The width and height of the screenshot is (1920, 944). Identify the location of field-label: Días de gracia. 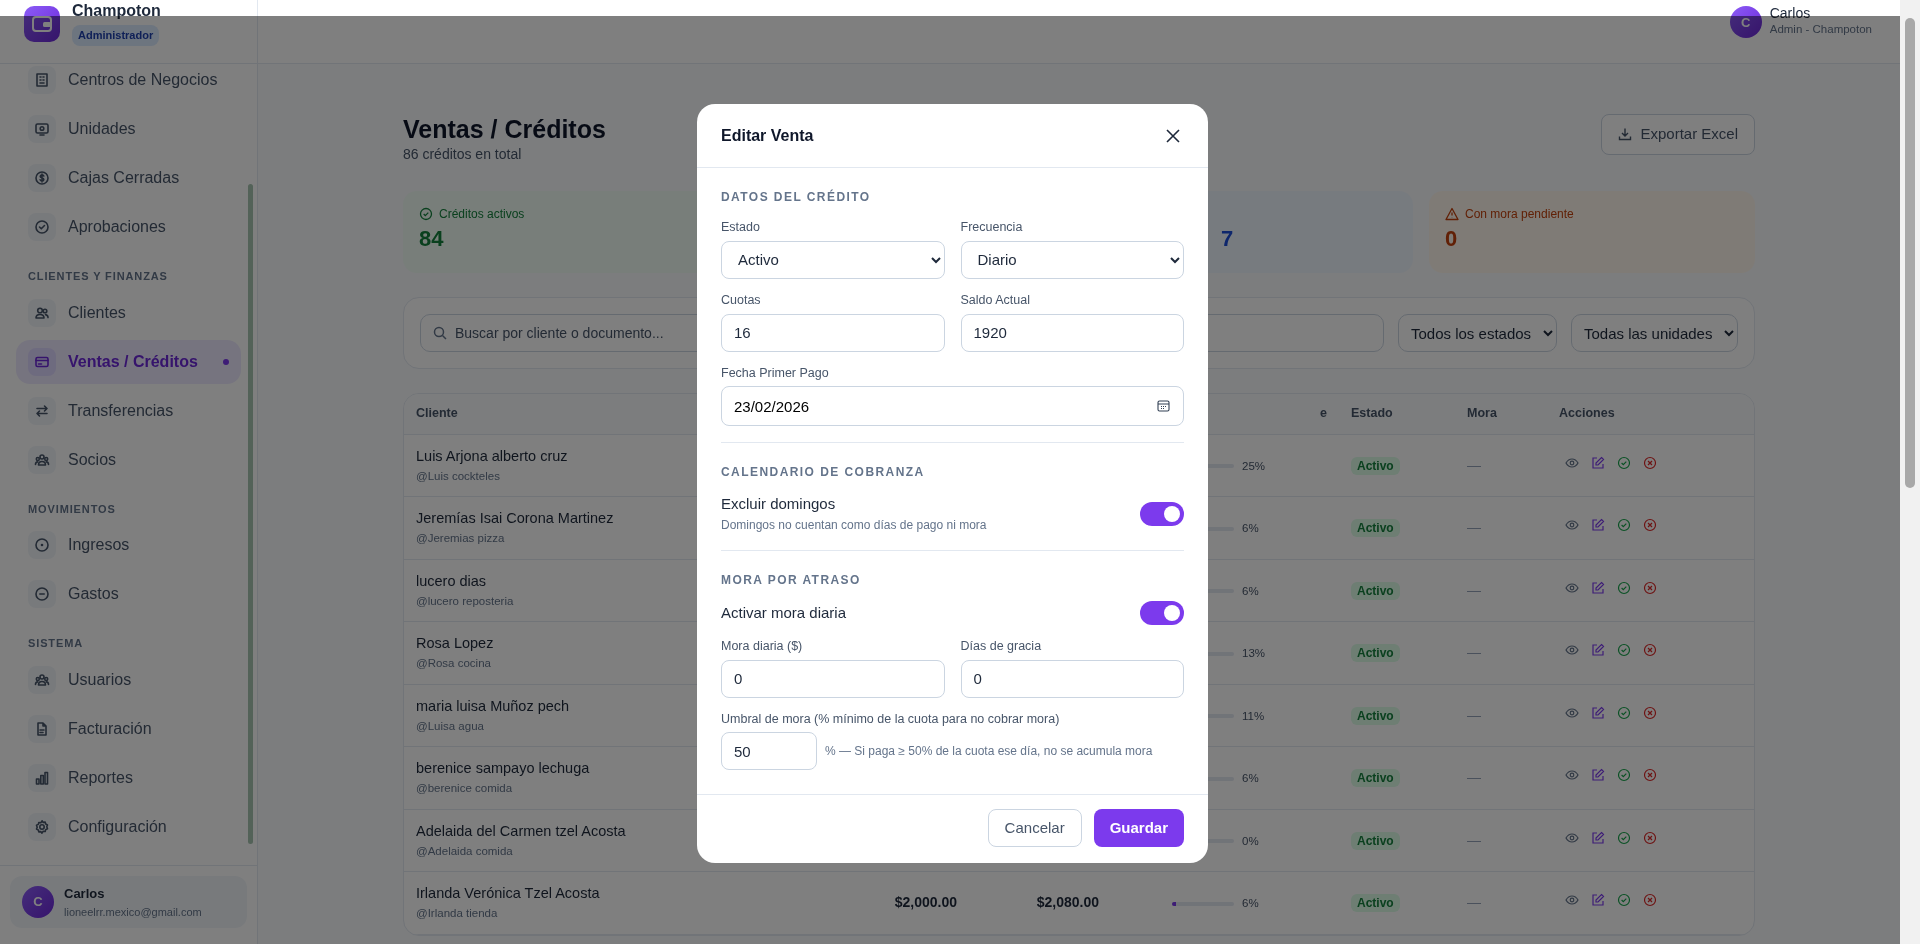
(1001, 646).